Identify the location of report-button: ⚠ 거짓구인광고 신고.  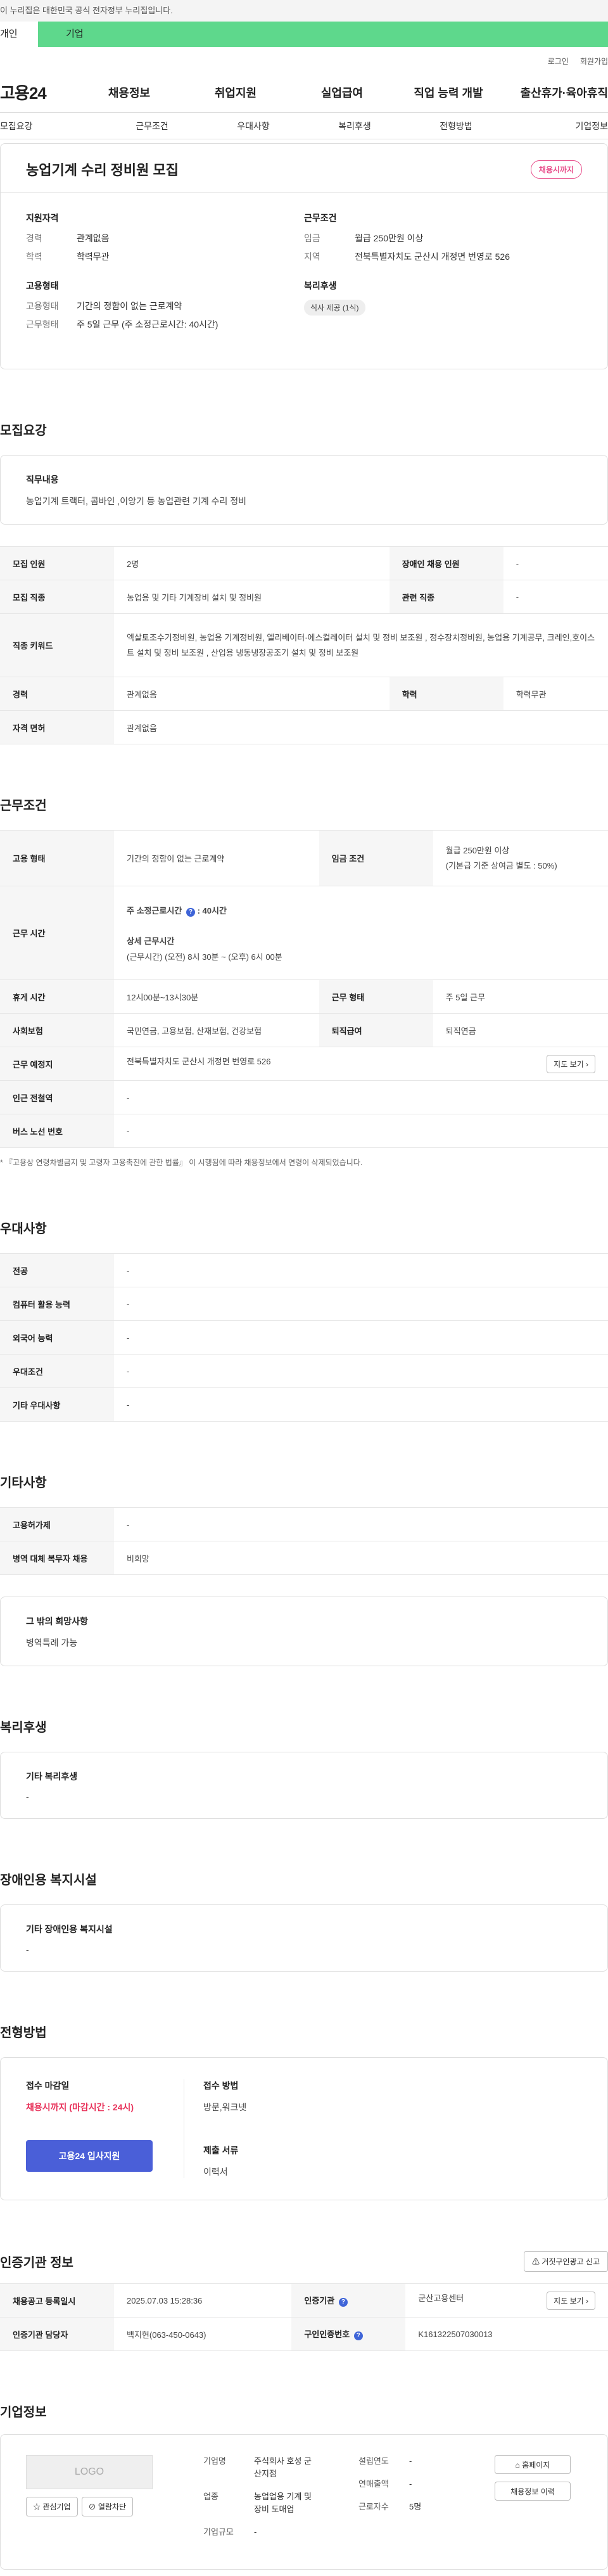
(565, 2261).